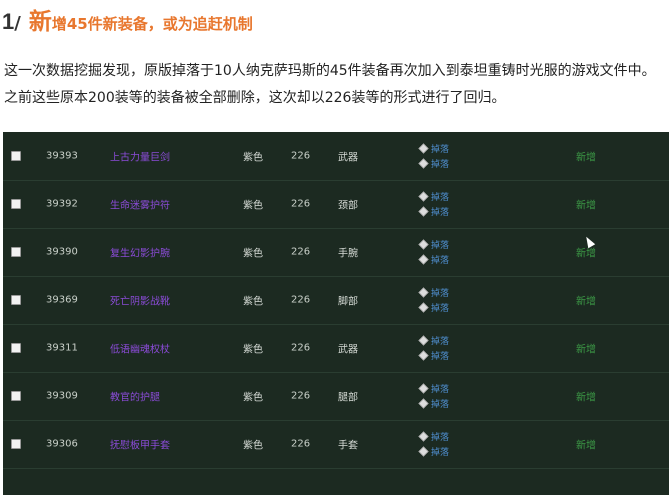 The image size is (669, 495). I want to click on item-id: 39393, so click(62, 156).